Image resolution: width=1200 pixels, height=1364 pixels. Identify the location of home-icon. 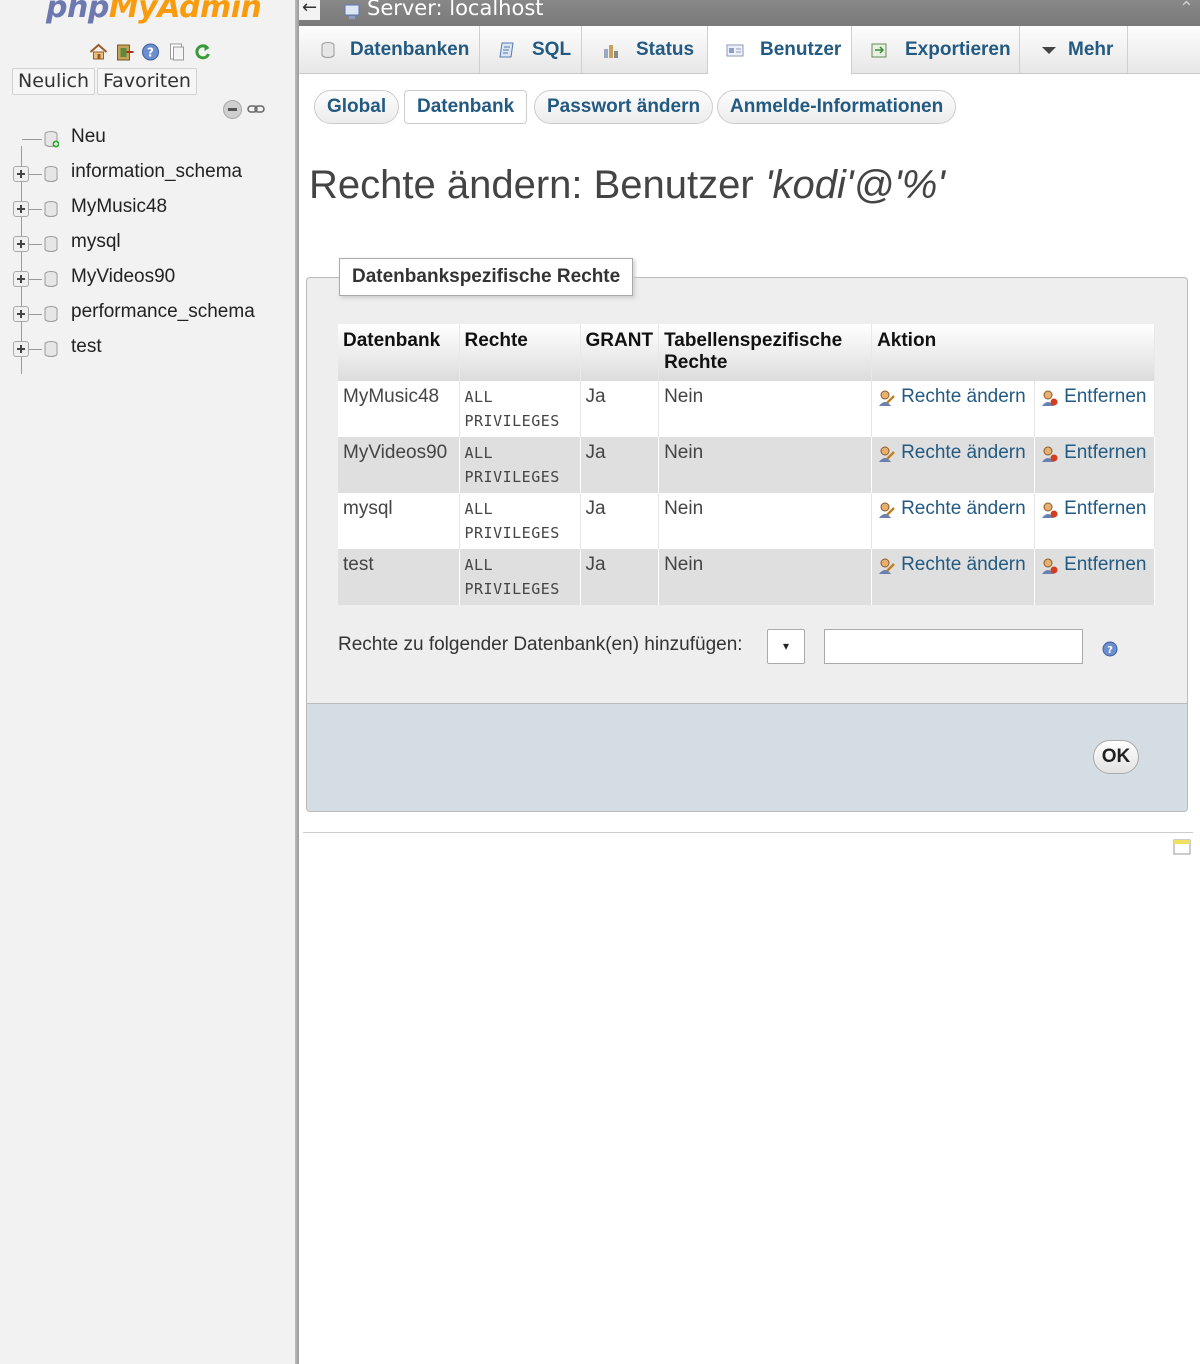
(98, 52).